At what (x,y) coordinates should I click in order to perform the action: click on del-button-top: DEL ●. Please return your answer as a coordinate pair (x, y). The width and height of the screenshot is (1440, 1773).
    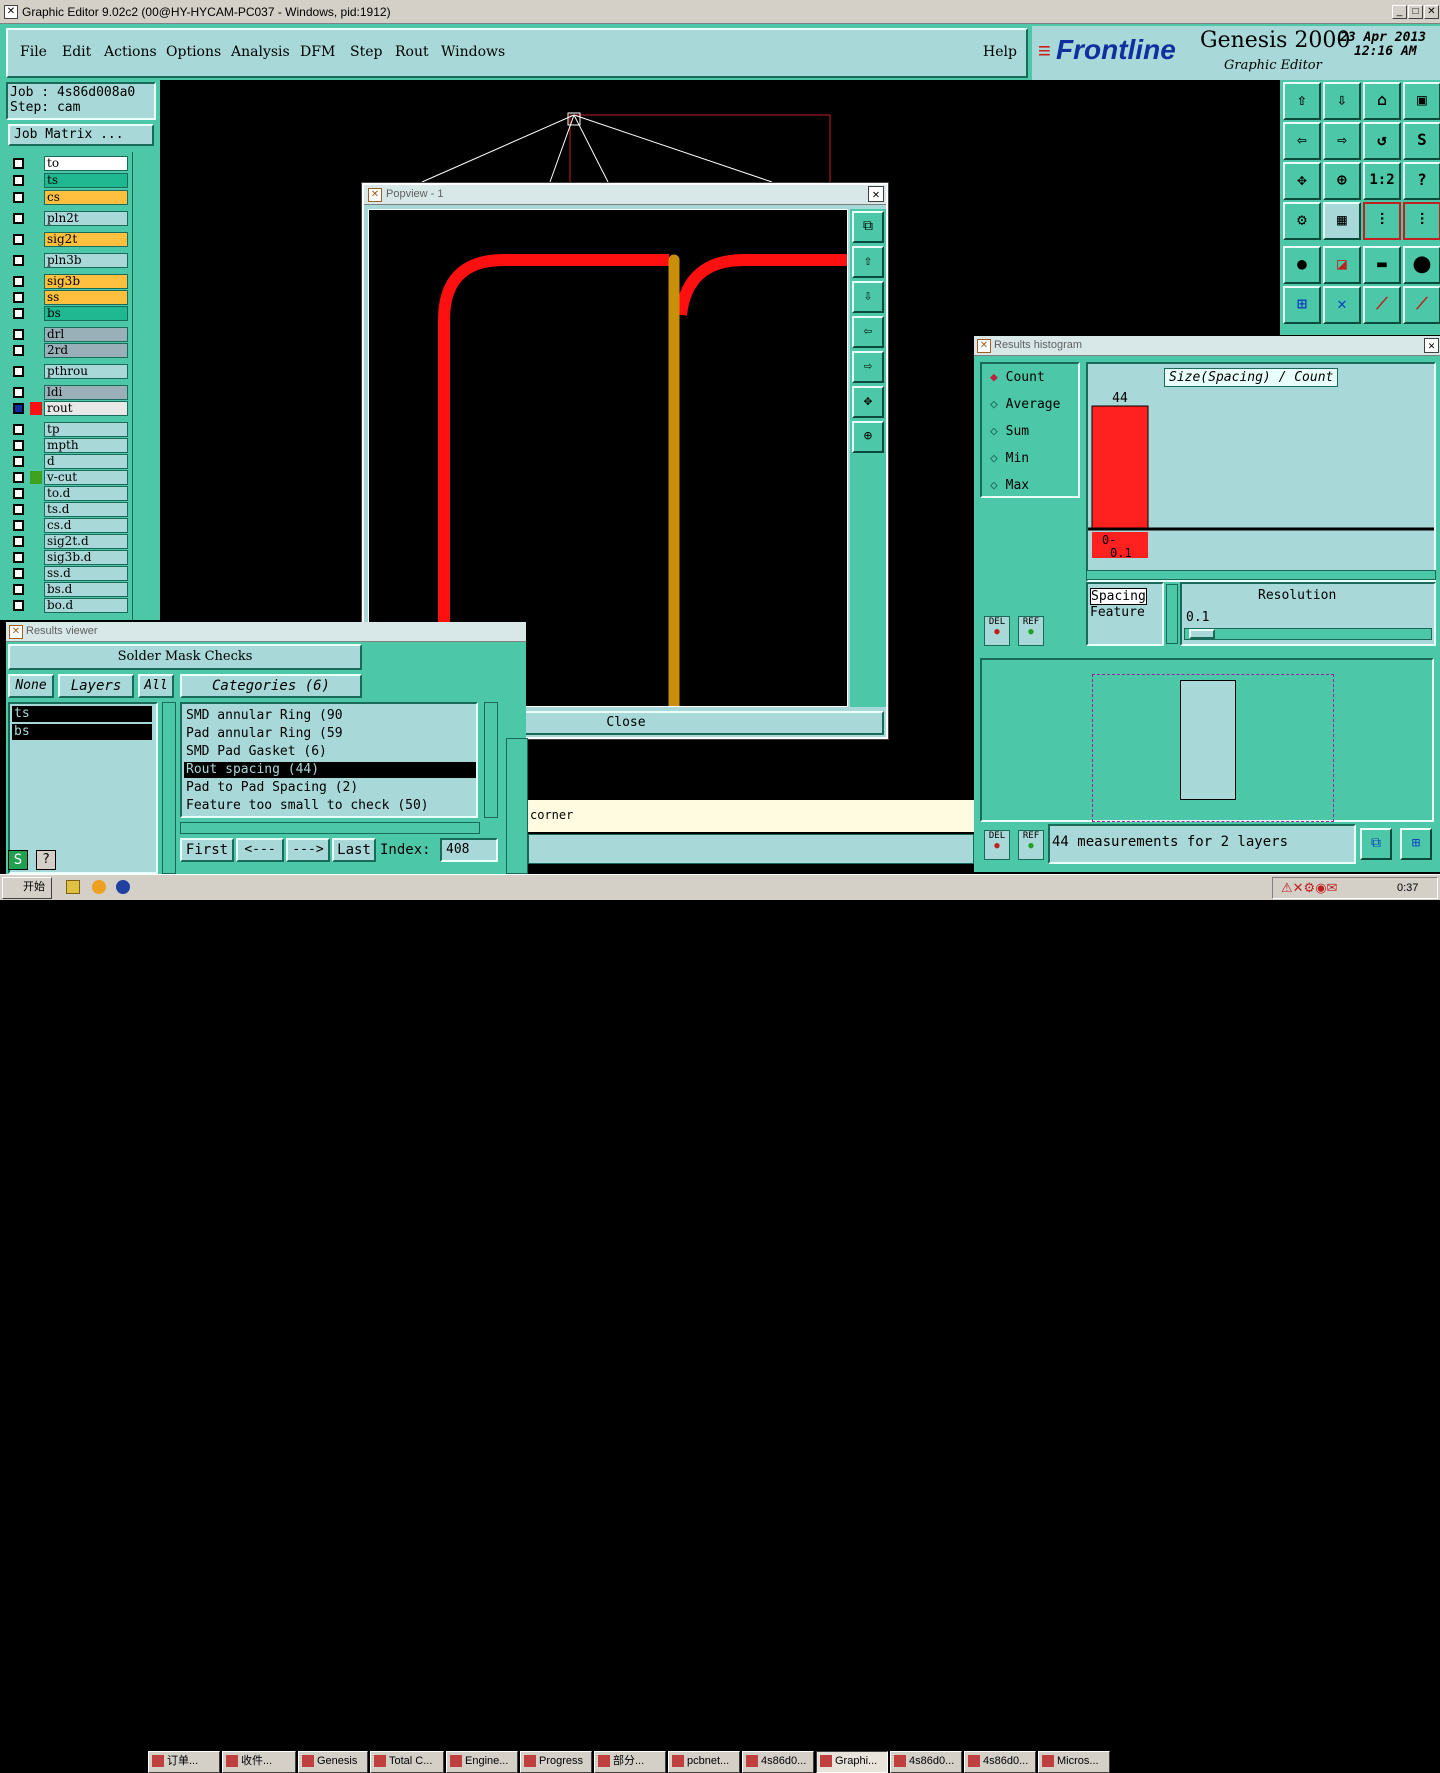
    Looking at the image, I should click on (997, 631).